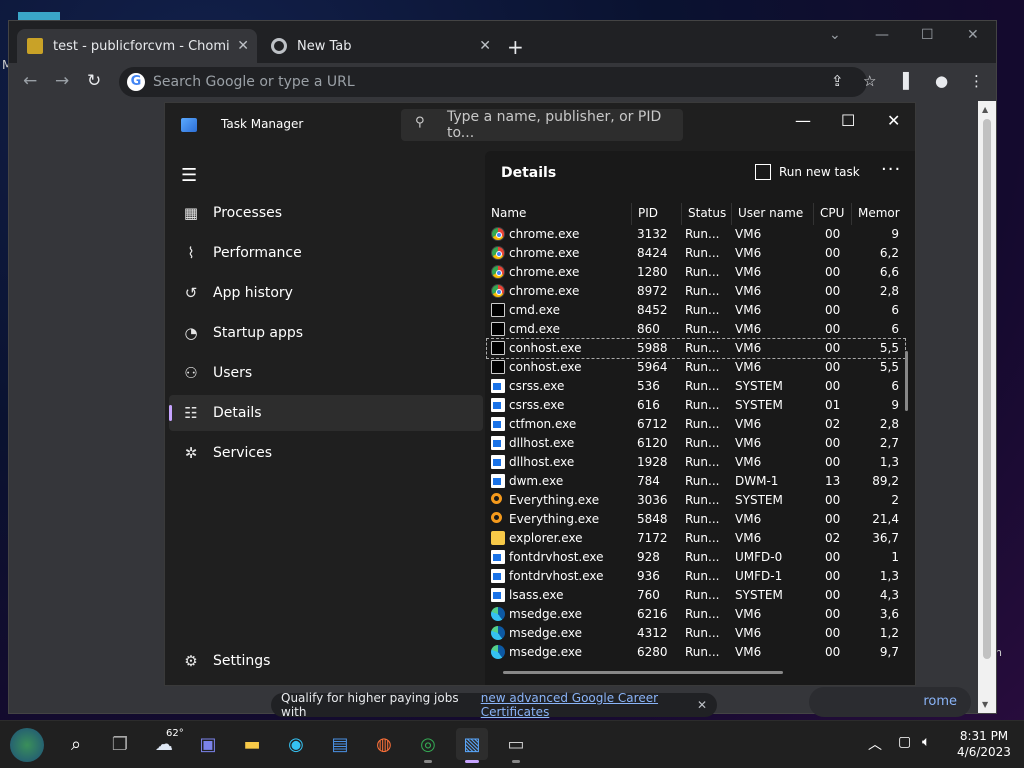 This screenshot has width=1024, height=768. I want to click on table-row: chrome.exe 3132 Run... VM6 00 9, so click(696, 234).